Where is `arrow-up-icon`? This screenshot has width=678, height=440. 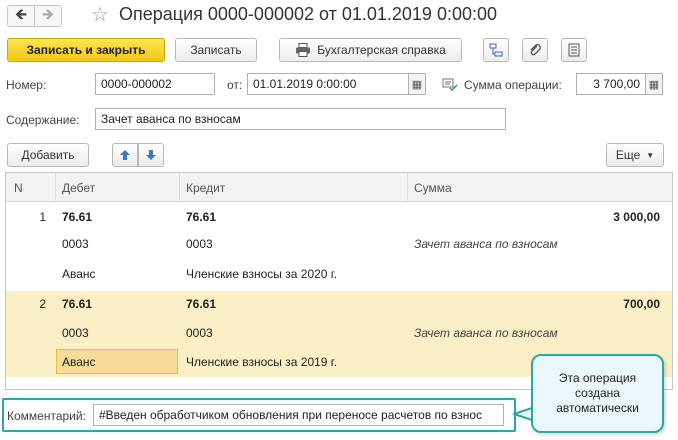 arrow-up-icon is located at coordinates (125, 155).